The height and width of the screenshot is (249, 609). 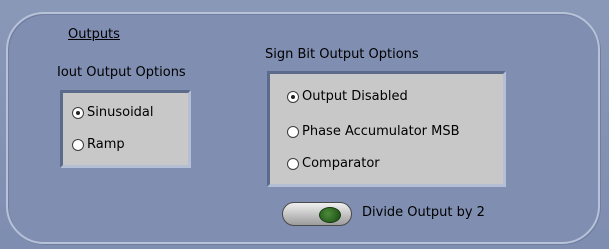 What do you see at coordinates (423, 212) in the screenshot?
I see `divide-output-label: Divide Output by 2` at bounding box center [423, 212].